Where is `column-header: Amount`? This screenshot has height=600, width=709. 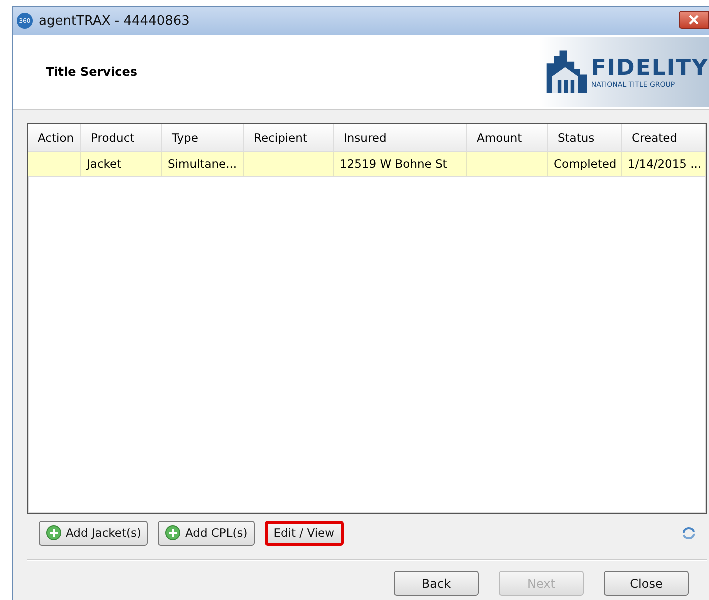 column-header: Amount is located at coordinates (507, 137).